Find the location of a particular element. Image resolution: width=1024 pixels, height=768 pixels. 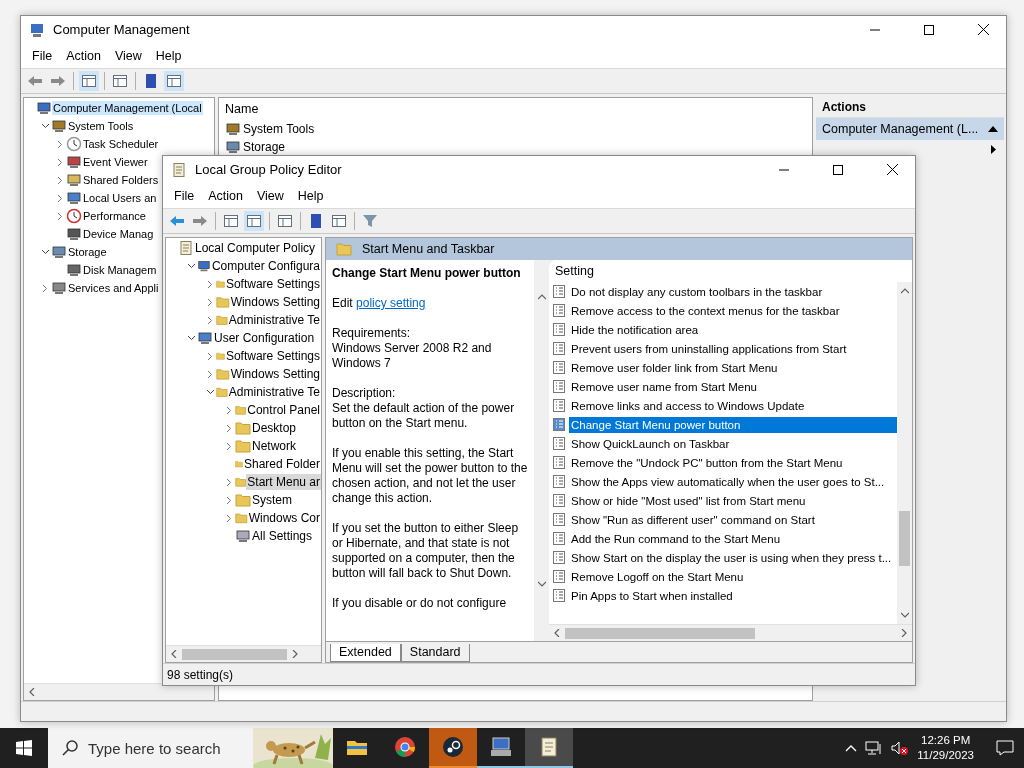

tree-item: Administrative Te is located at coordinates (274, 320).